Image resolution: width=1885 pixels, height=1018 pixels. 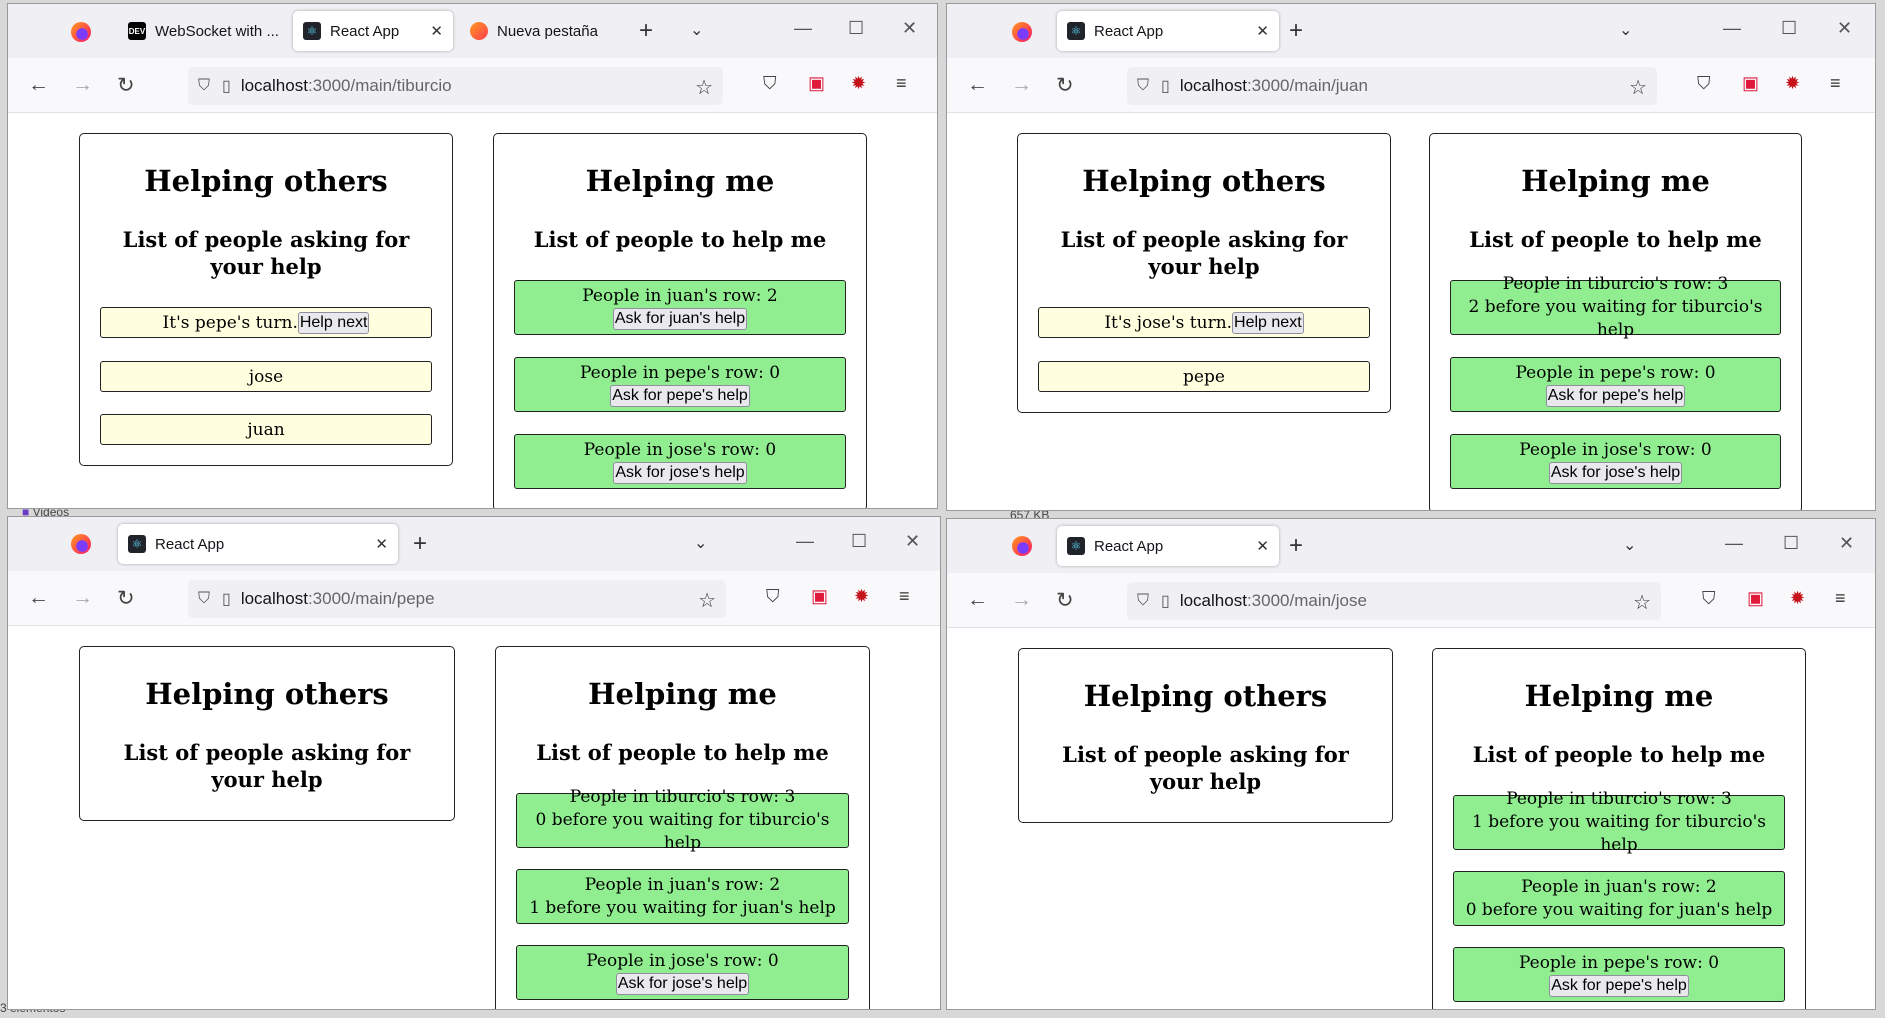 I want to click on tab-label: Nueva pestaña, so click(x=547, y=31).